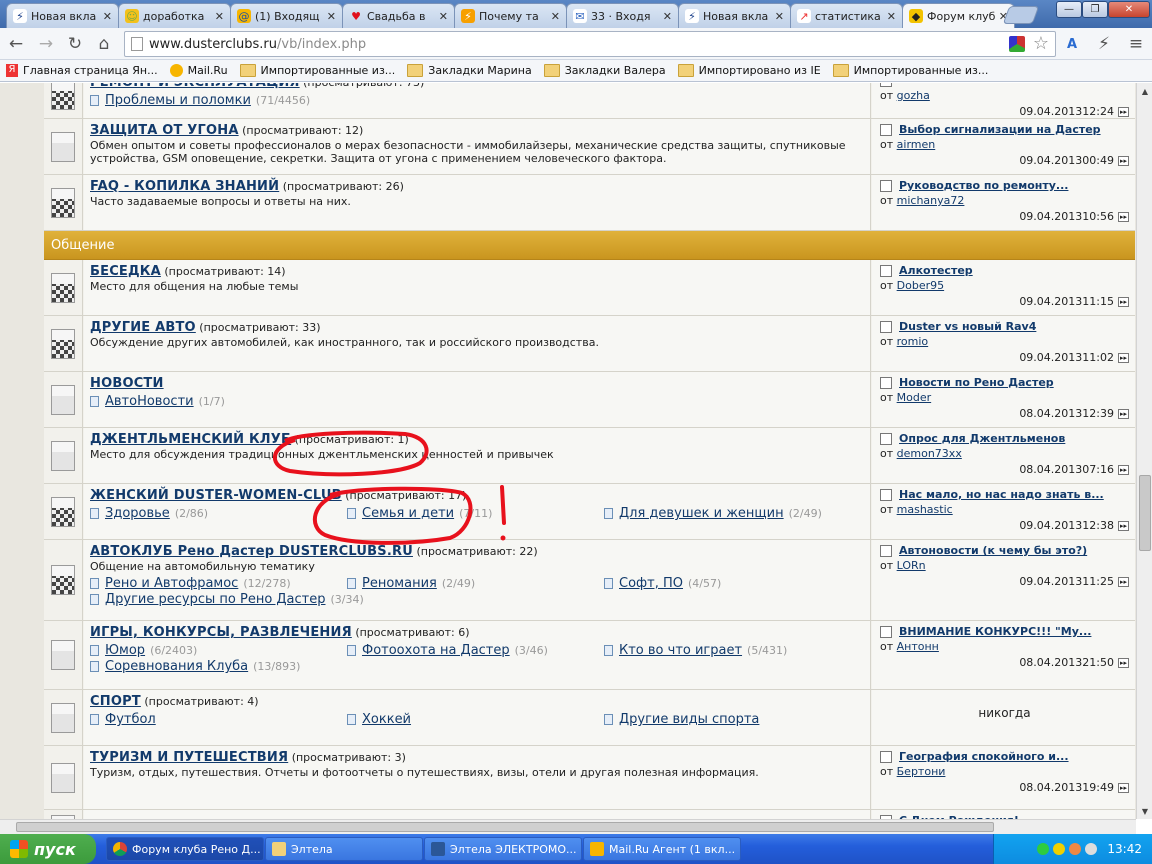 This screenshot has width=1152, height=864. I want to click on forum-title-link: ДЖЕНТЛЬМЕНСКИЙ КЛУБ, so click(190, 439).